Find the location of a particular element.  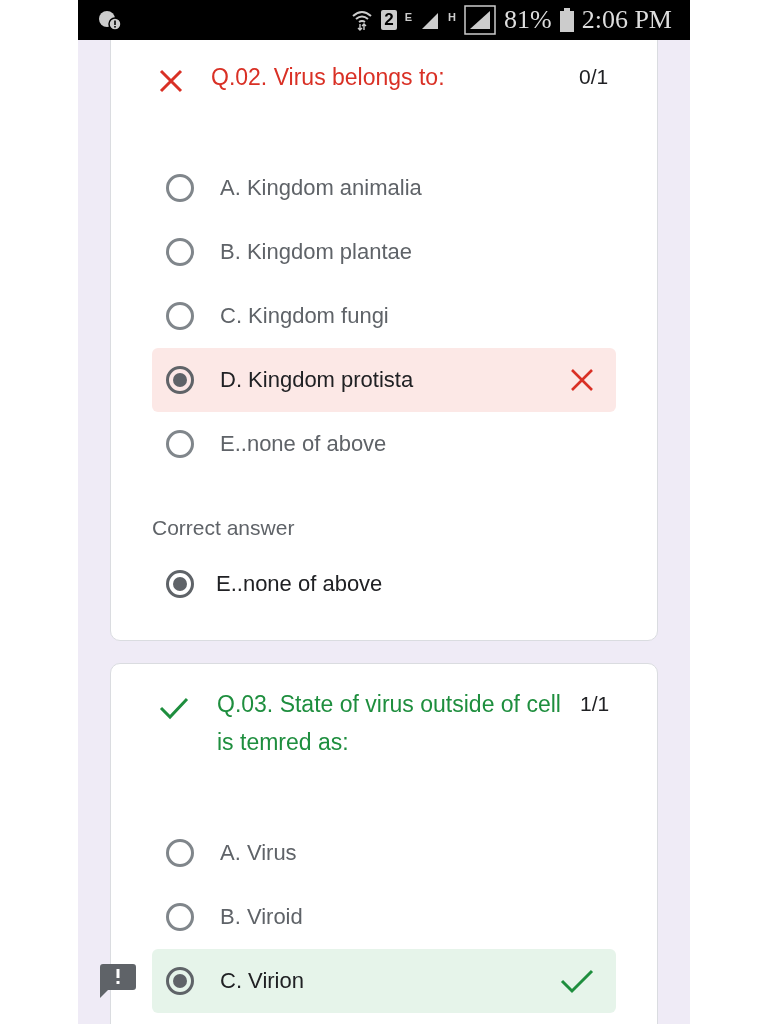

correct-answer-heading: Correct answer is located at coordinates (224, 528).